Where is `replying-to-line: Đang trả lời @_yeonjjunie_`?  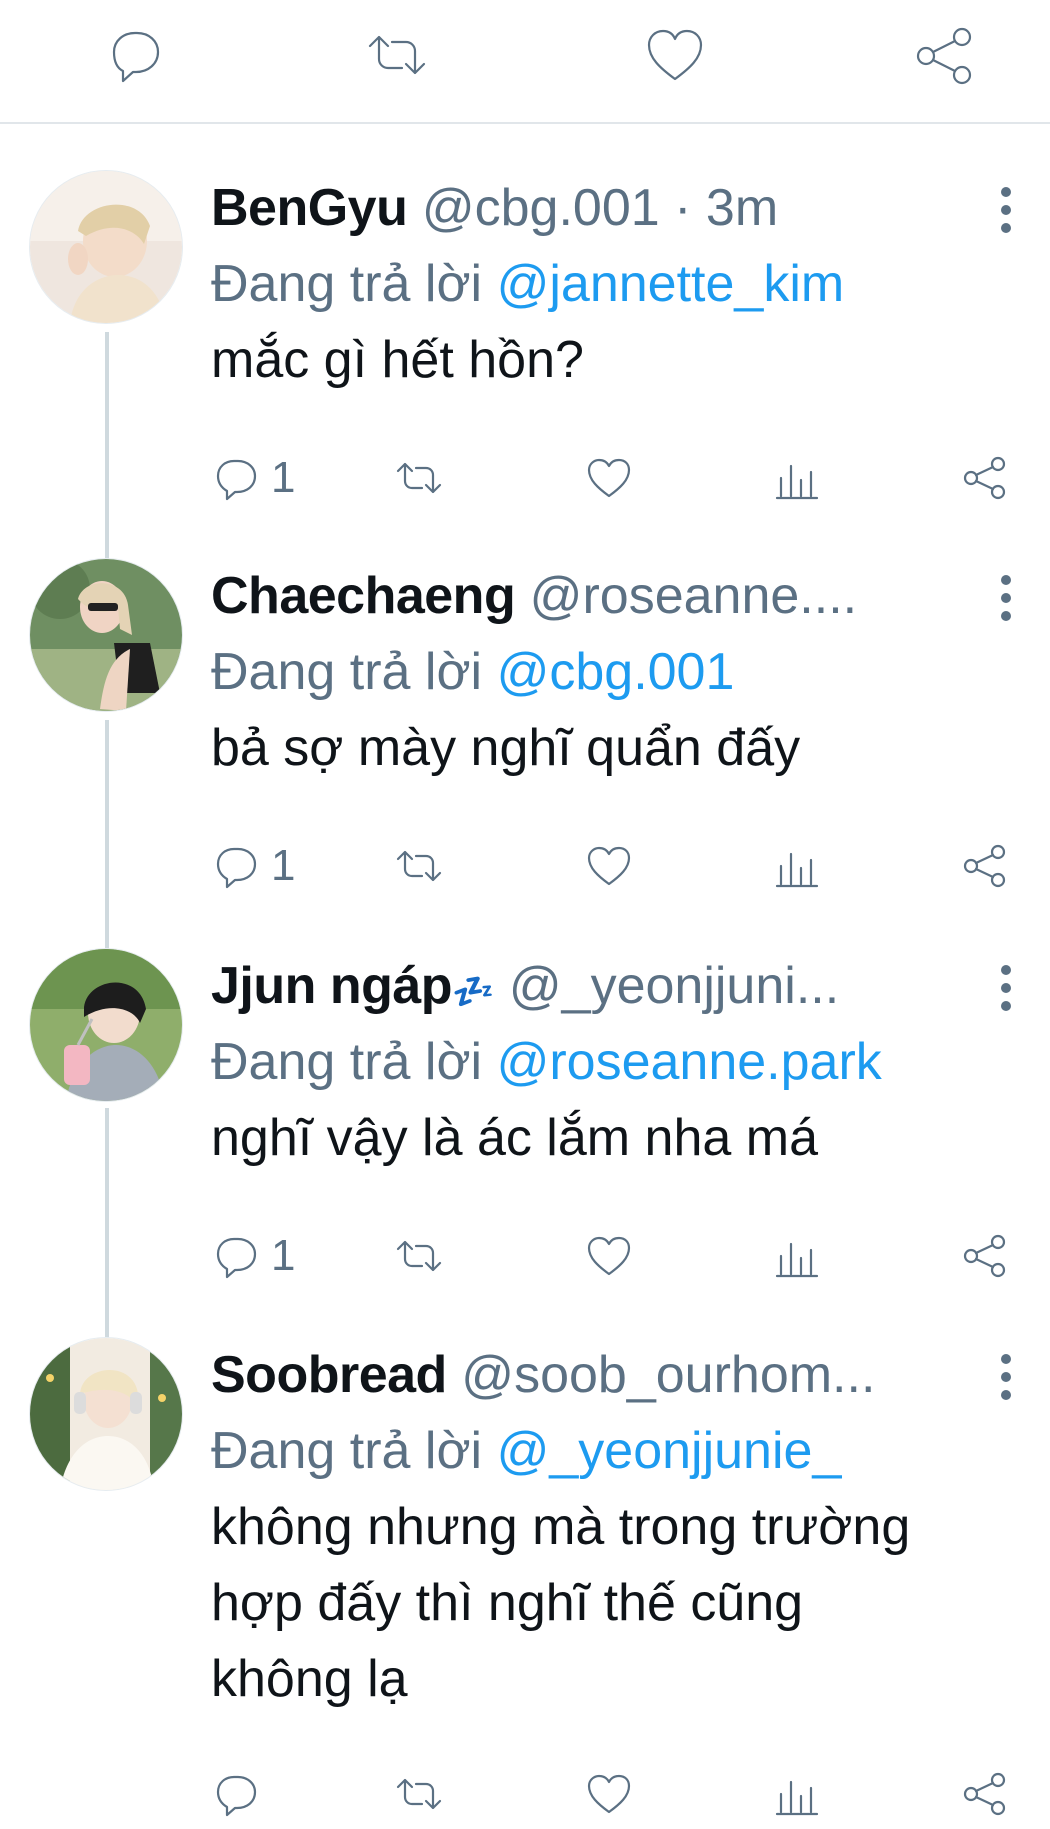
replying-to-line: Đang trả lời @_yeonjjunie_ is located at coordinates (606, 1451).